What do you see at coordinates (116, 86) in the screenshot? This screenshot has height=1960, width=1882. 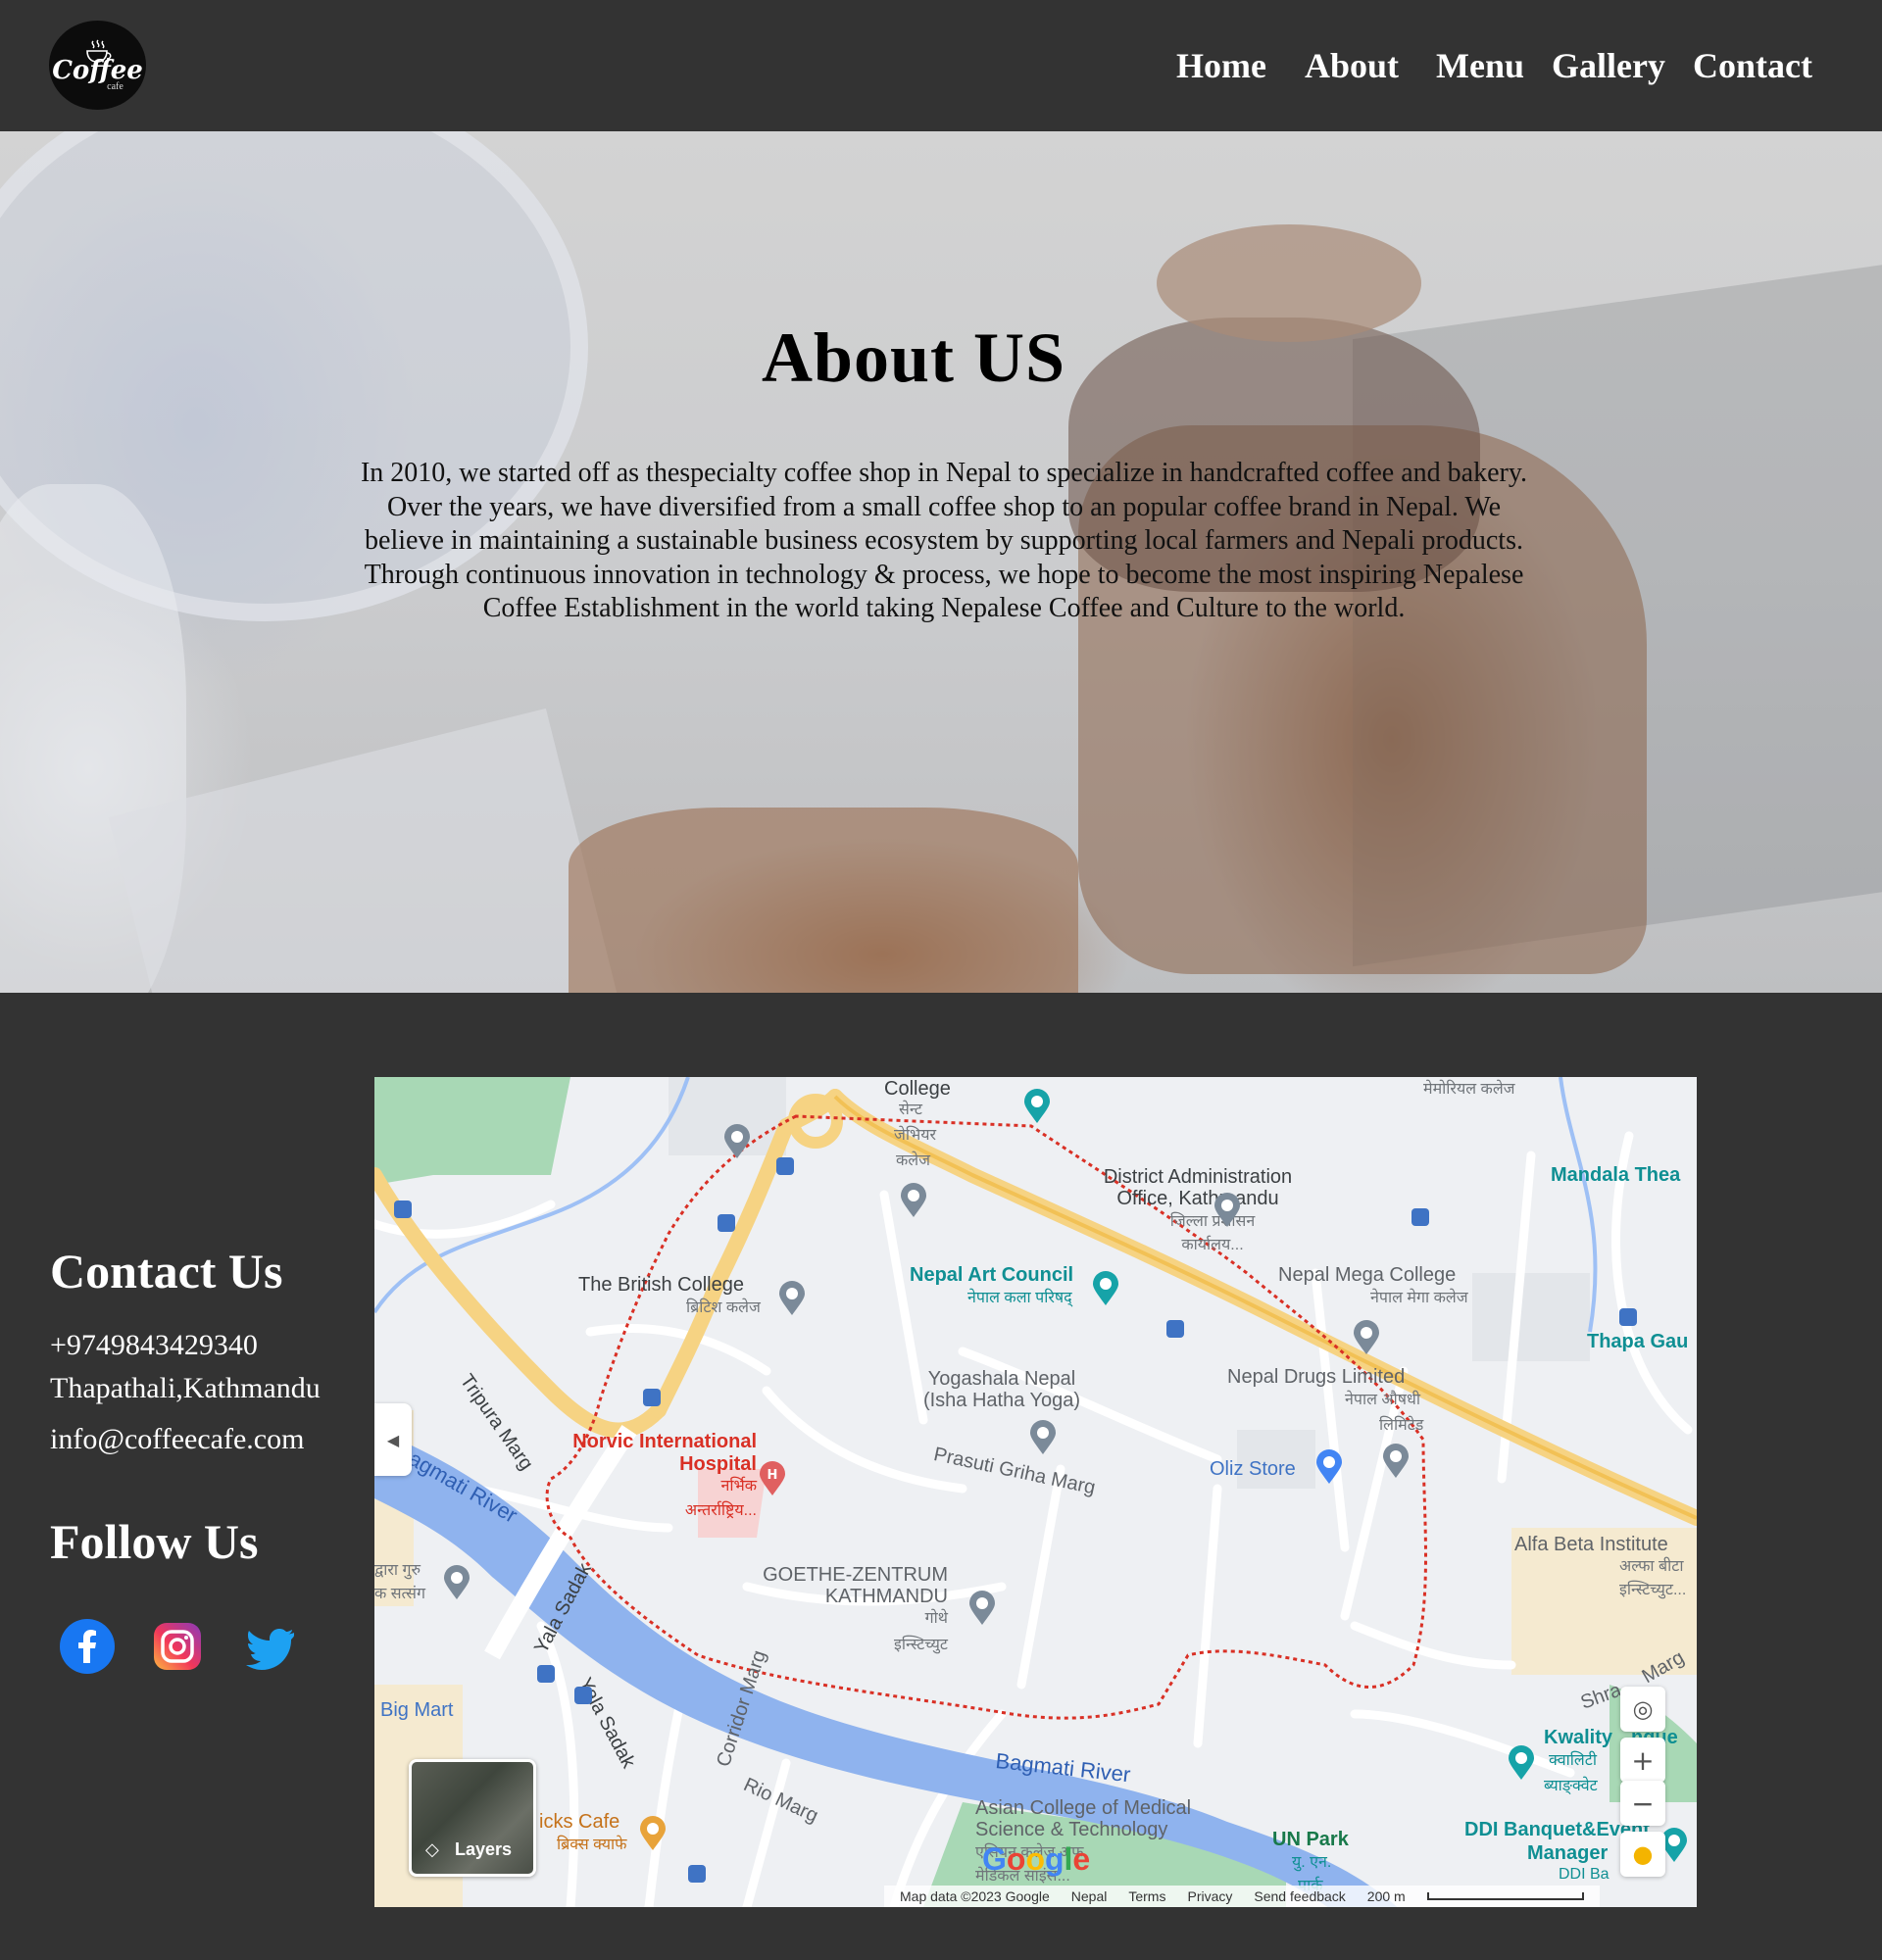 I see `logo-sub: cafe` at bounding box center [116, 86].